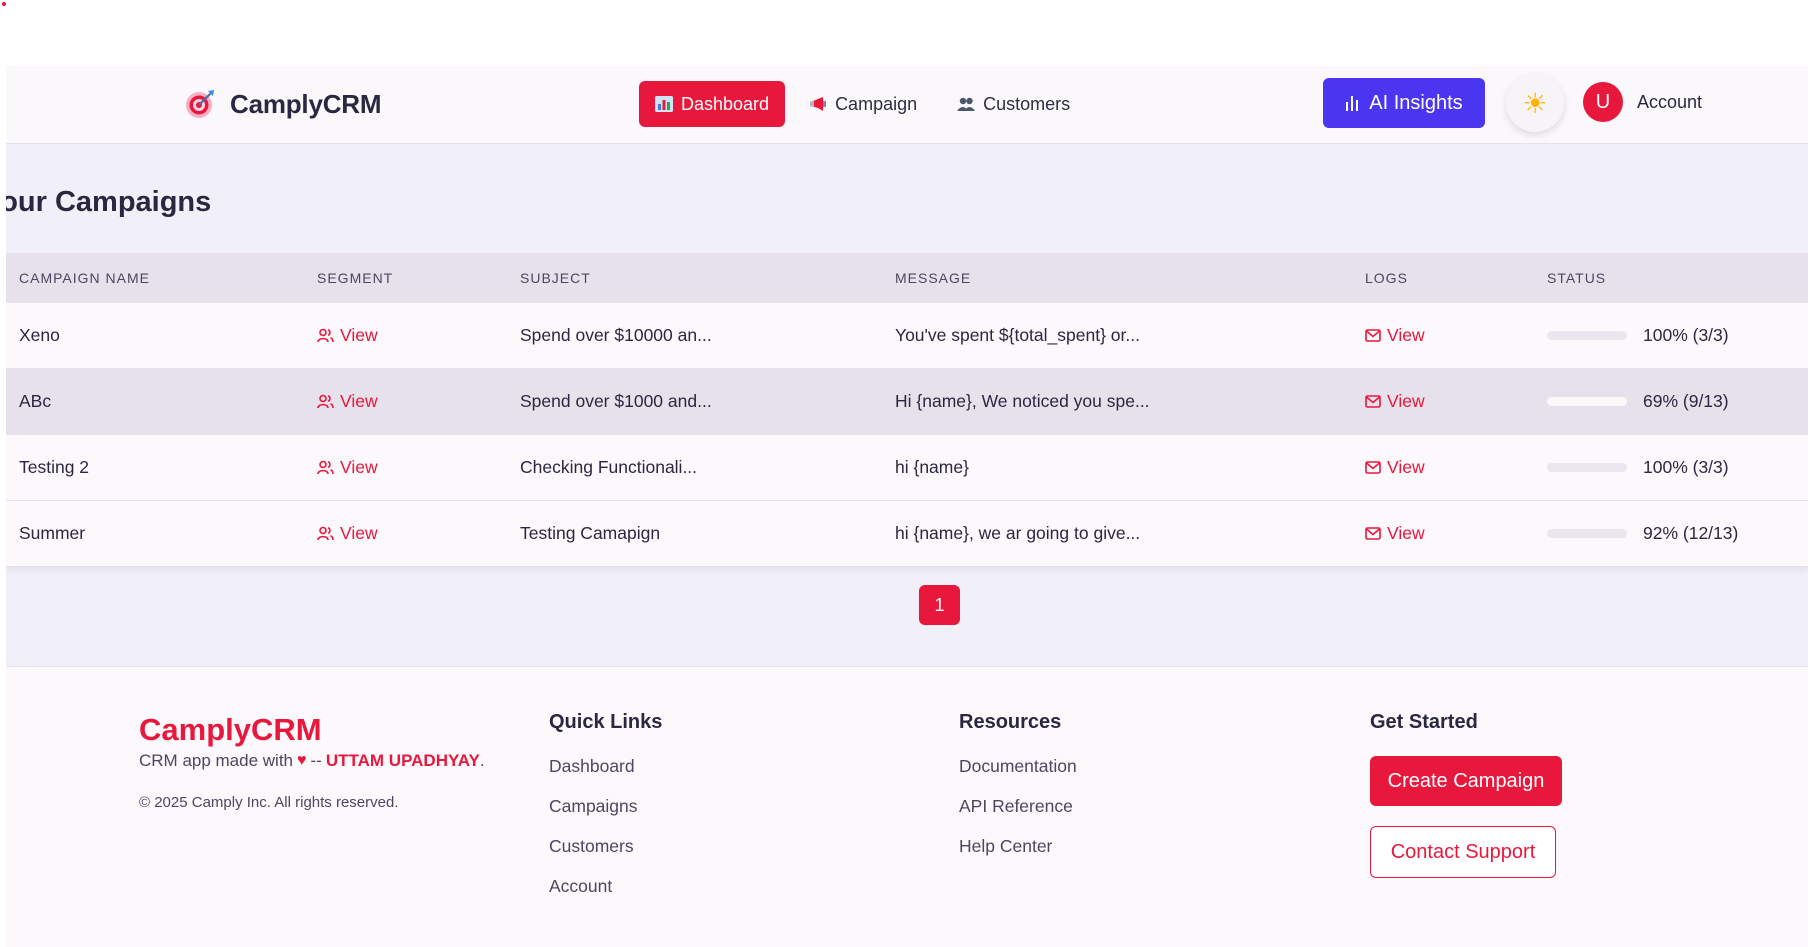 This screenshot has width=1808, height=947. What do you see at coordinates (818, 104) in the screenshot?
I see `megaphone-icon` at bounding box center [818, 104].